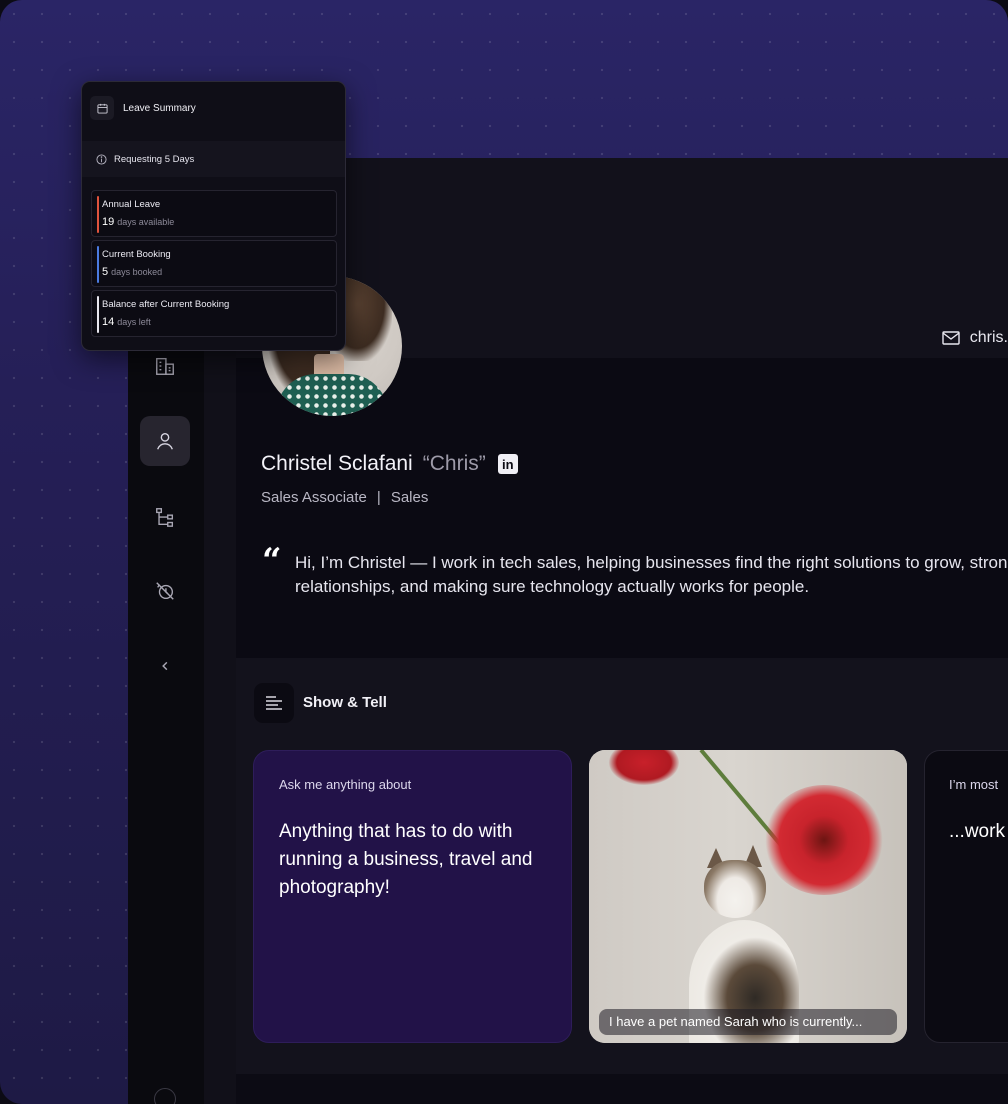 The width and height of the screenshot is (1008, 1104). What do you see at coordinates (101, 159) in the screenshot?
I see `info-icon` at bounding box center [101, 159].